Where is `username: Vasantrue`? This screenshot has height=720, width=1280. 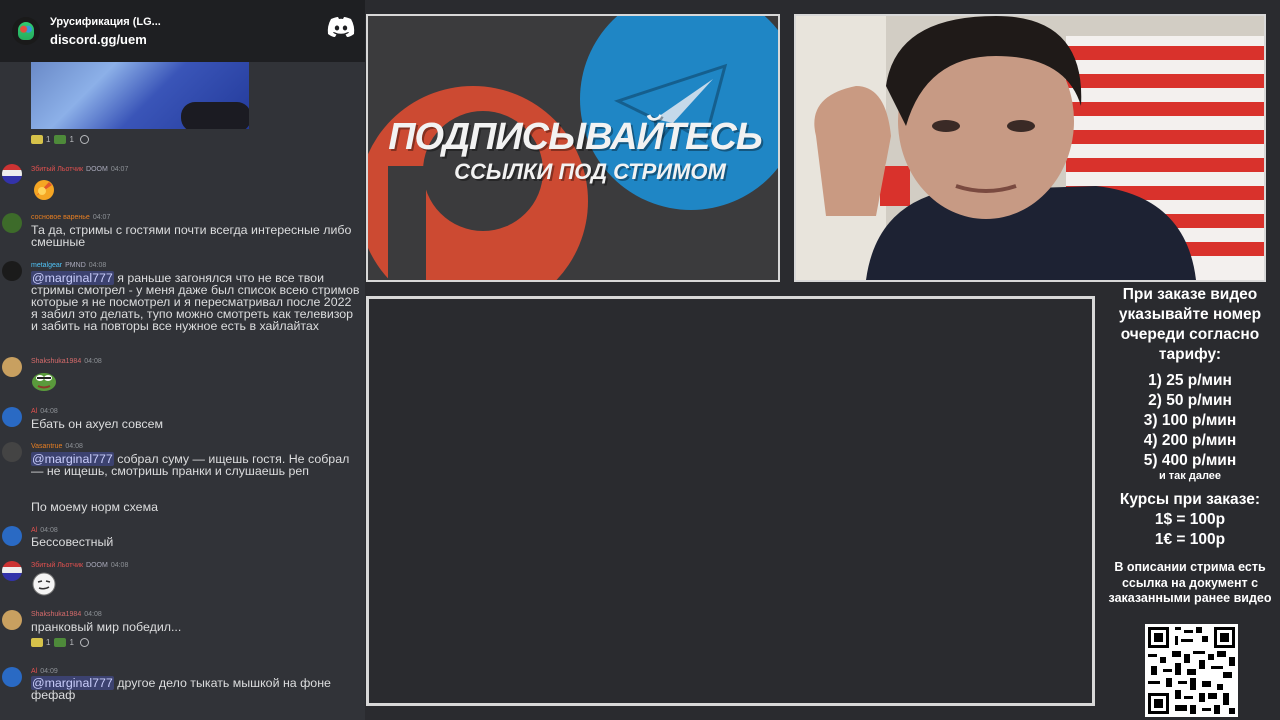
username: Vasantrue is located at coordinates (46, 446).